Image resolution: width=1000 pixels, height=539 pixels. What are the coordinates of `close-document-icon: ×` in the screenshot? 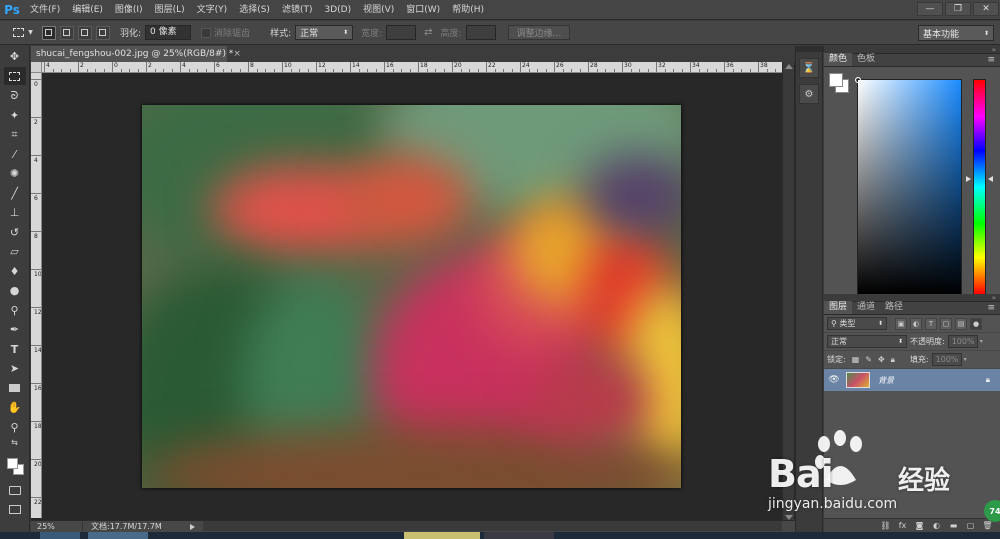 It's located at (237, 54).